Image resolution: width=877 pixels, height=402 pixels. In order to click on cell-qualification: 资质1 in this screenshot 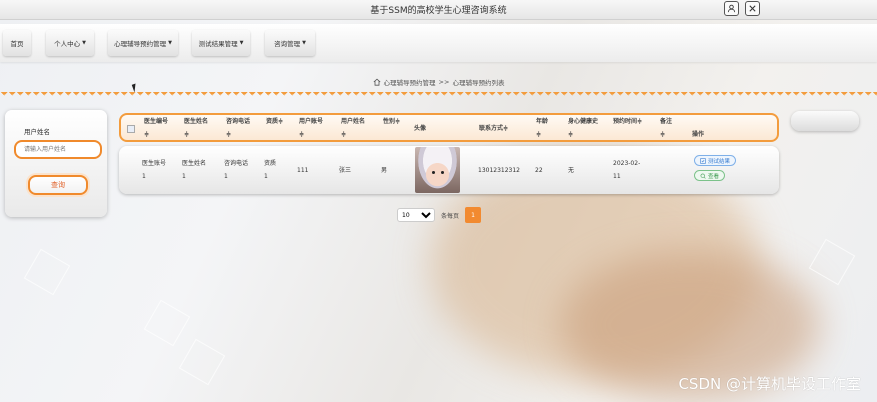, I will do `click(270, 170)`.